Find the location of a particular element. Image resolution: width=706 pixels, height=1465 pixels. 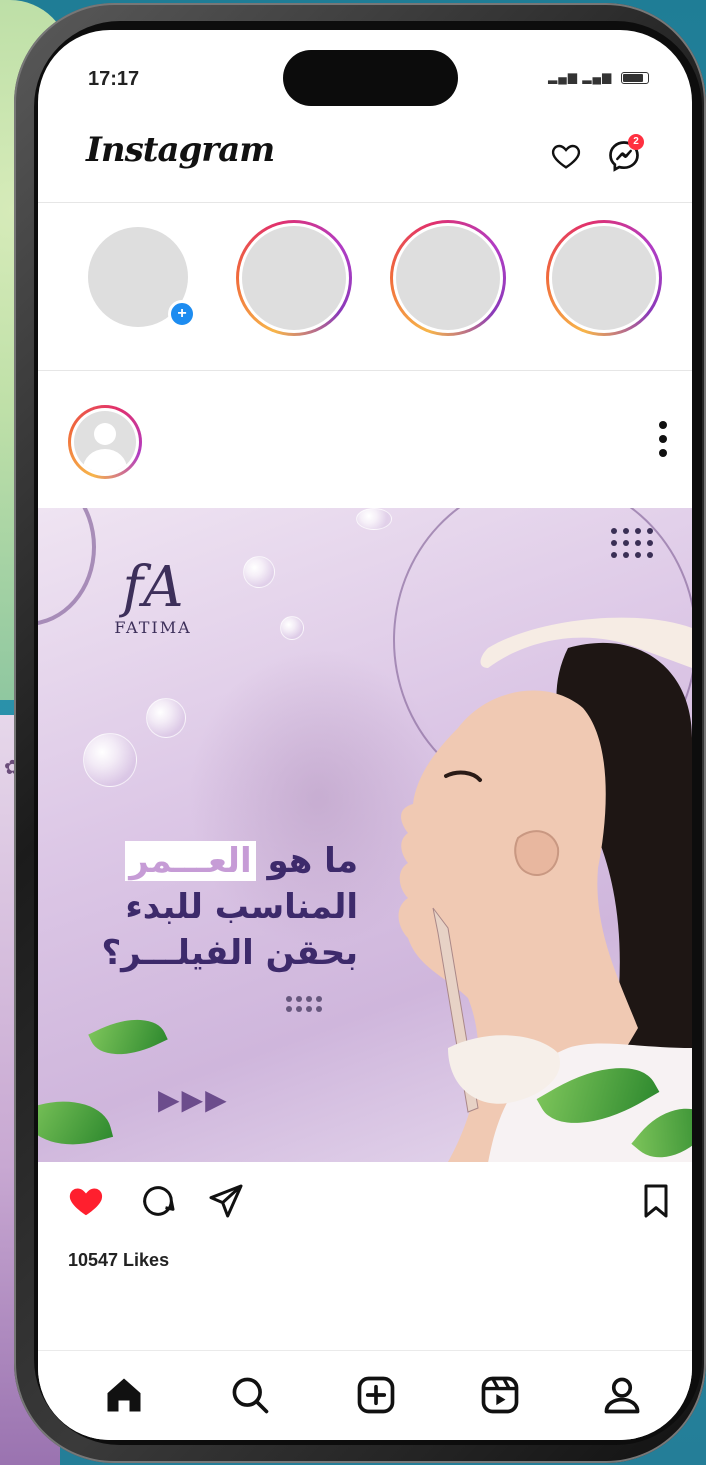

likes-count: 10547 Likes is located at coordinates (118, 1260).